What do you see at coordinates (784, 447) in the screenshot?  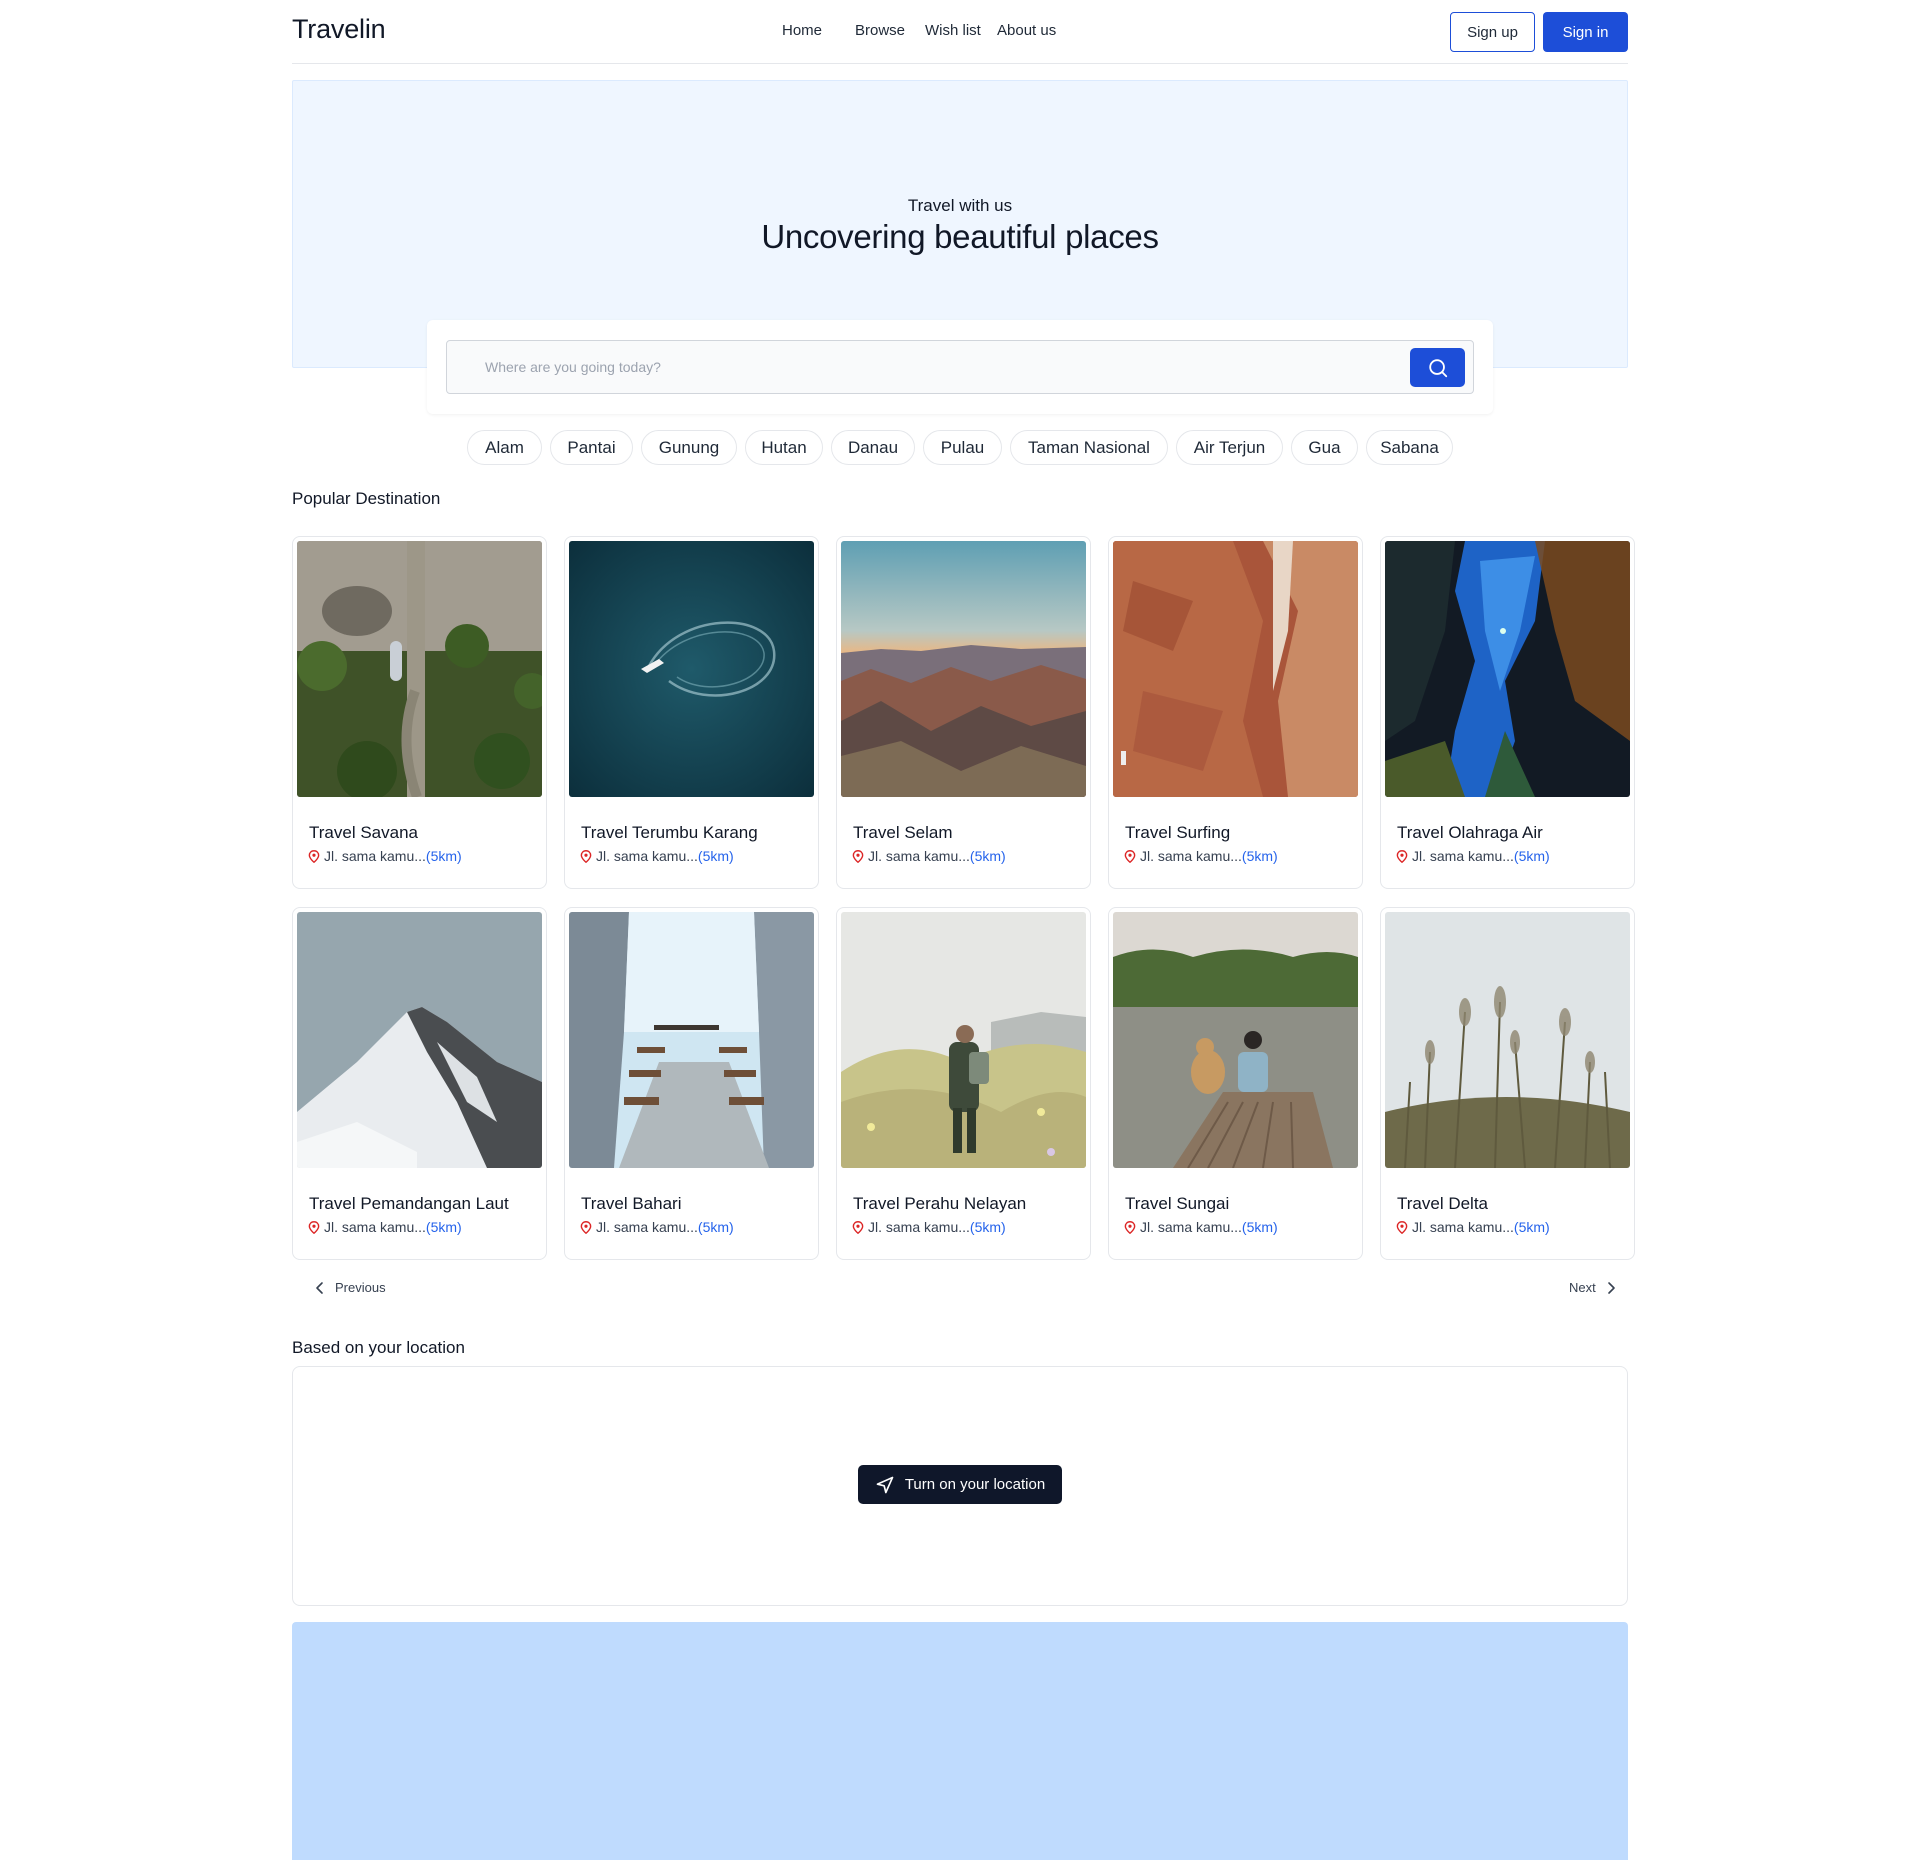 I see `chip-hutan: Hutan` at bounding box center [784, 447].